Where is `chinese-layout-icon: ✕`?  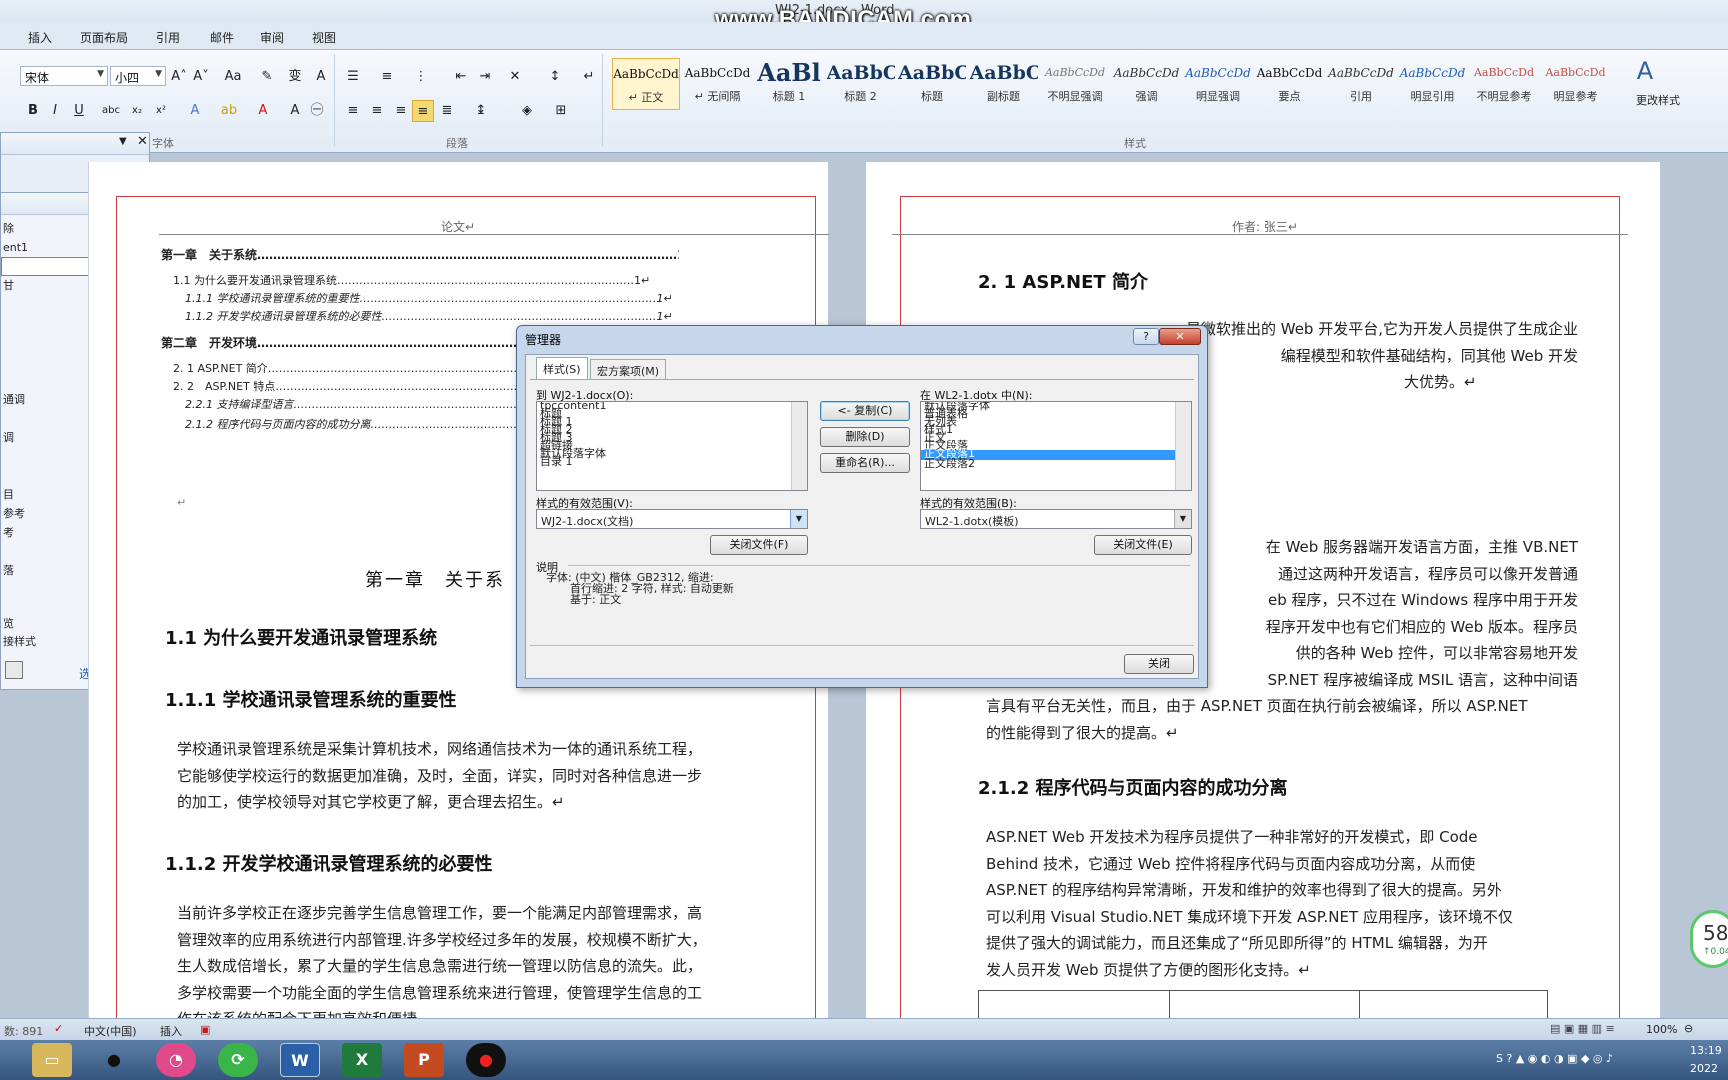 chinese-layout-icon: ✕ is located at coordinates (515, 77).